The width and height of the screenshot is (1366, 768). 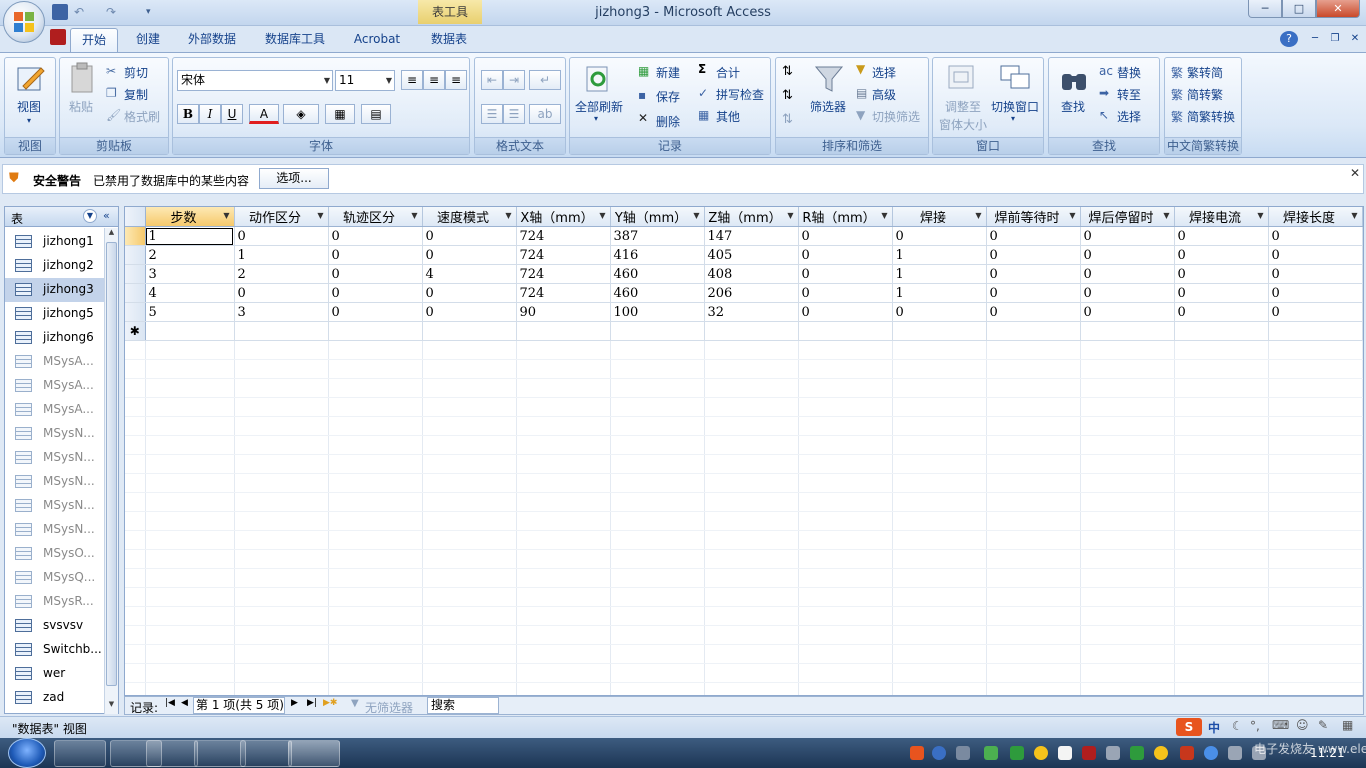 What do you see at coordinates (1335, 40) in the screenshot?
I see `doc-restore-button: ❐` at bounding box center [1335, 40].